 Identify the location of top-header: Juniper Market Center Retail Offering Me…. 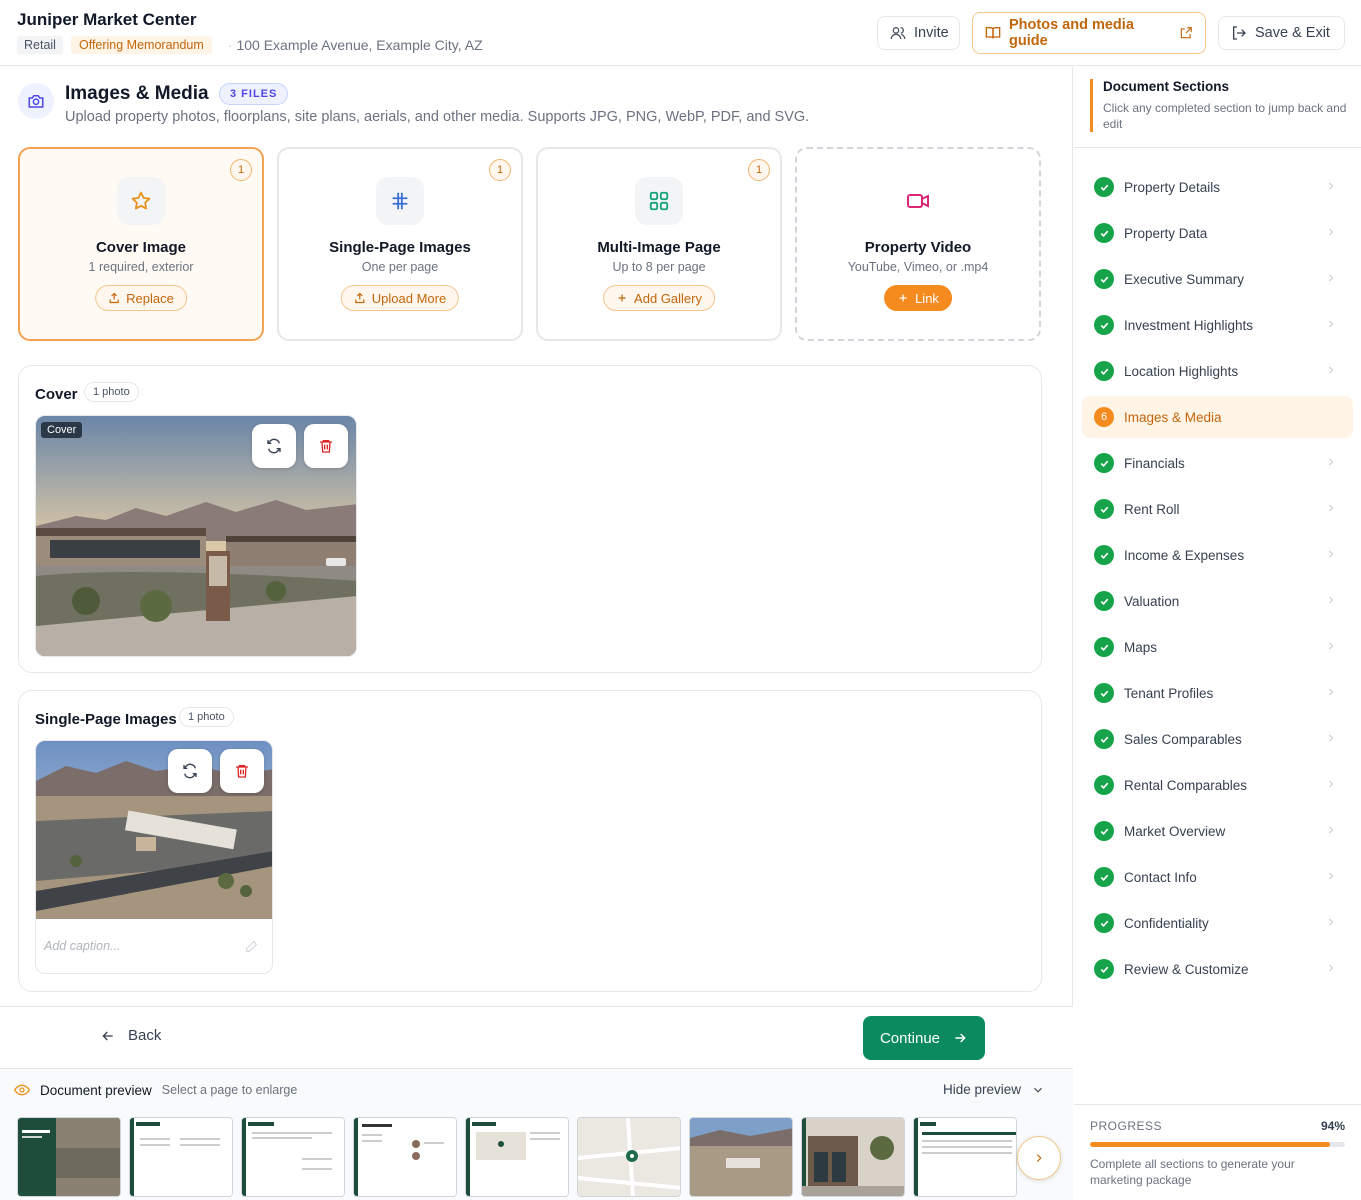
(680, 33).